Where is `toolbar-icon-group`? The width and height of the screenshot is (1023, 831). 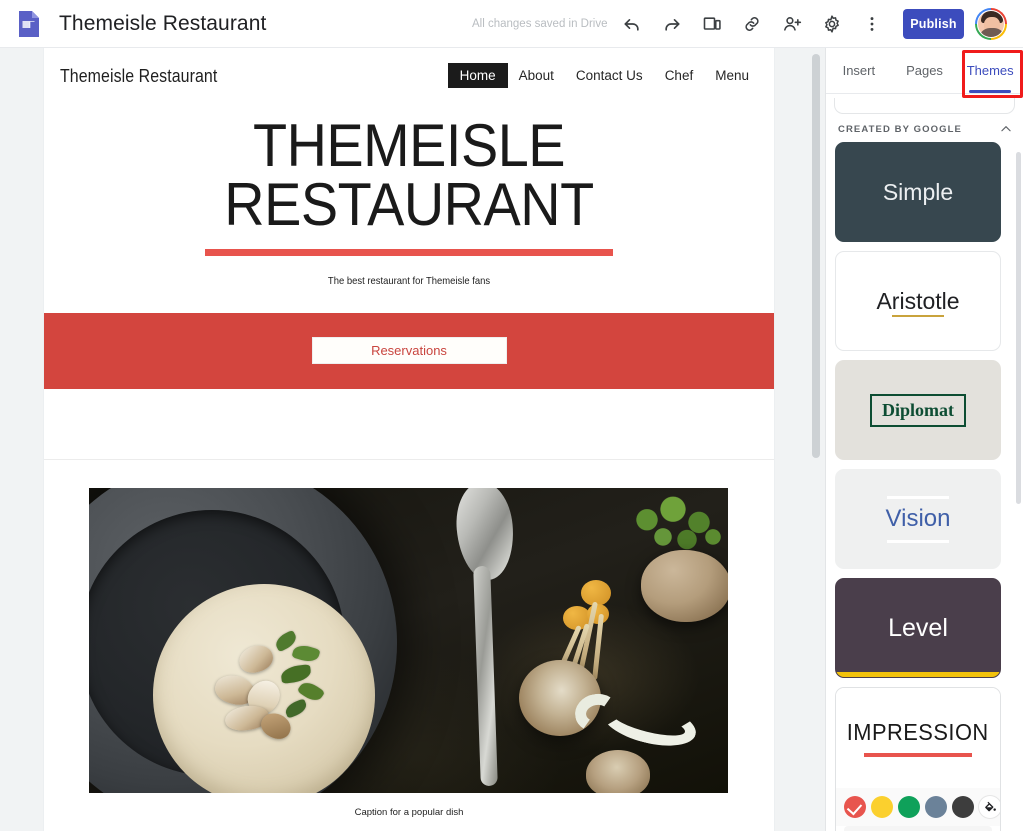 toolbar-icon-group is located at coordinates (752, 24).